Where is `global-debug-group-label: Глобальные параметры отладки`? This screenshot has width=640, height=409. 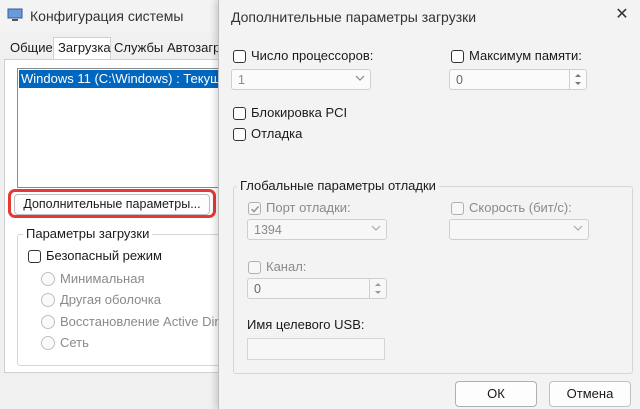
global-debug-group-label: Глобальные параметры отладки is located at coordinates (338, 185).